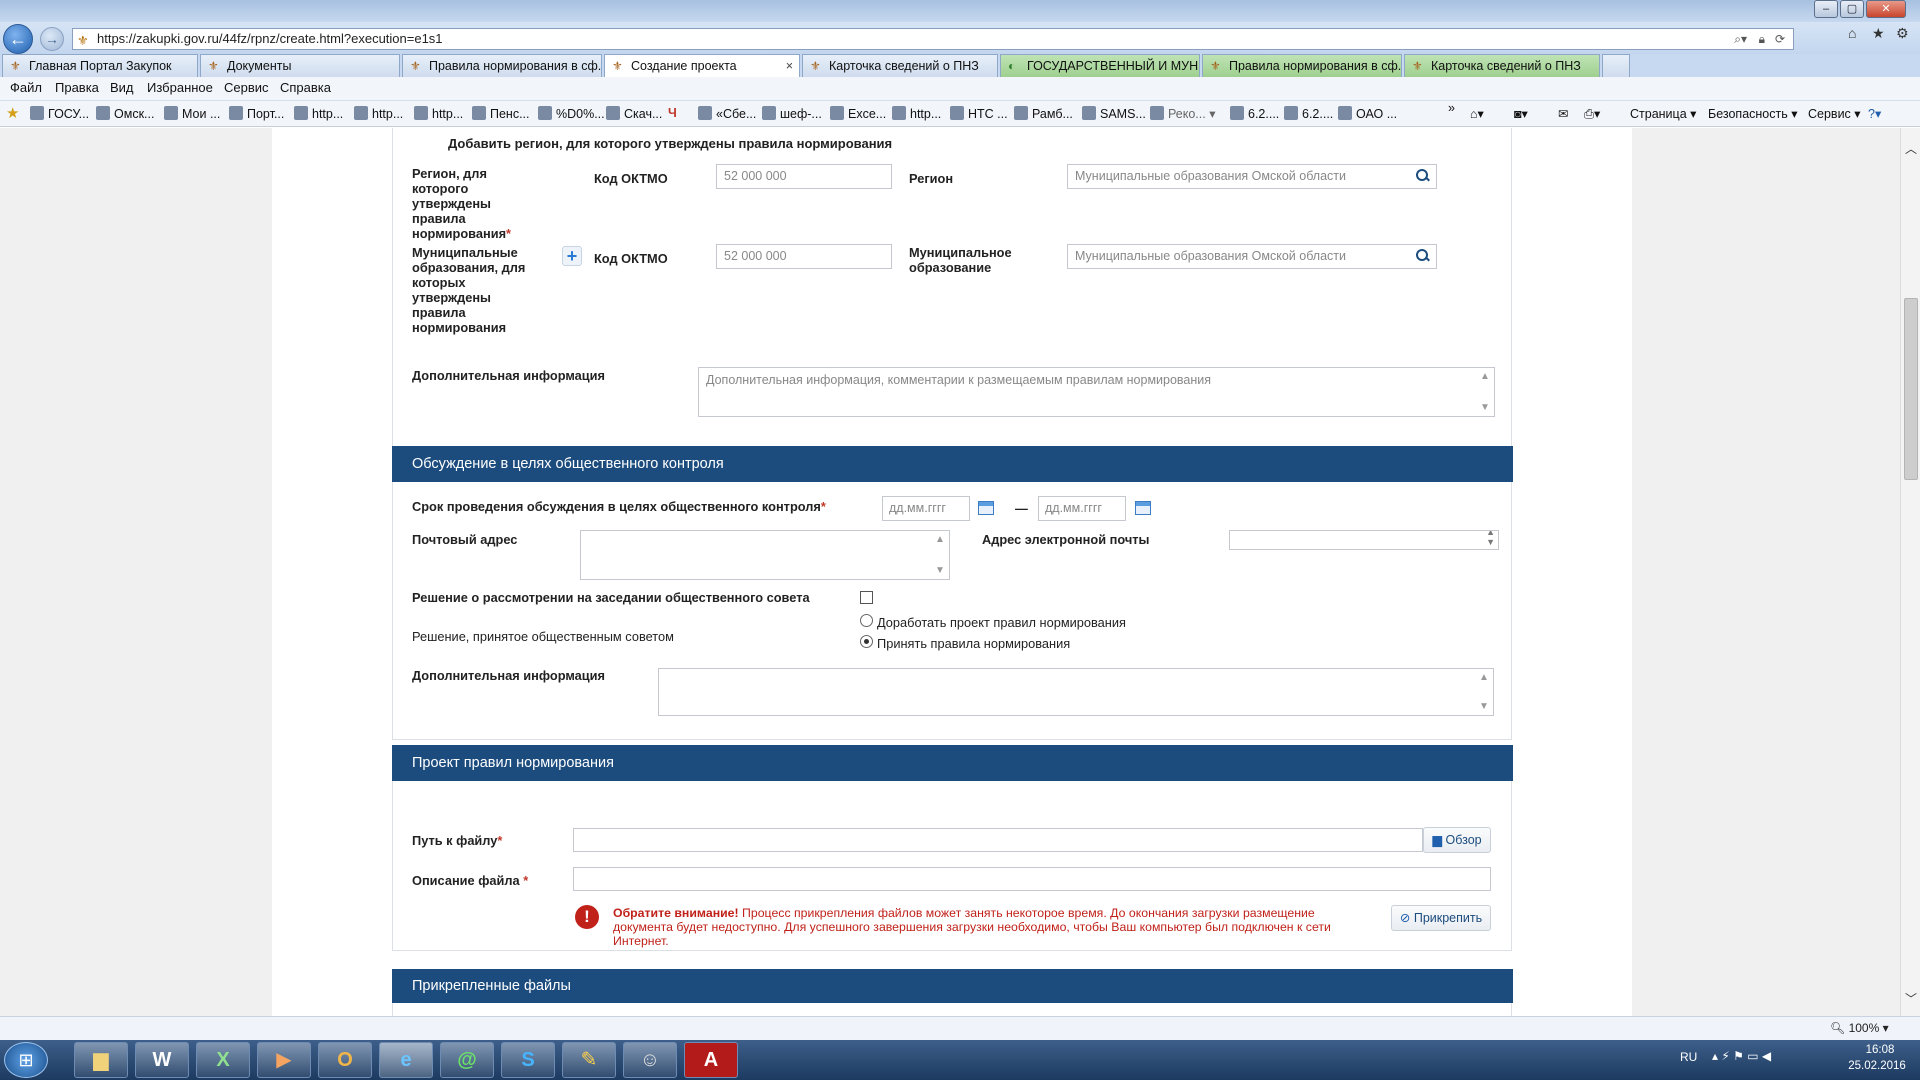  I want to click on menu-help: Справка, so click(305, 87).